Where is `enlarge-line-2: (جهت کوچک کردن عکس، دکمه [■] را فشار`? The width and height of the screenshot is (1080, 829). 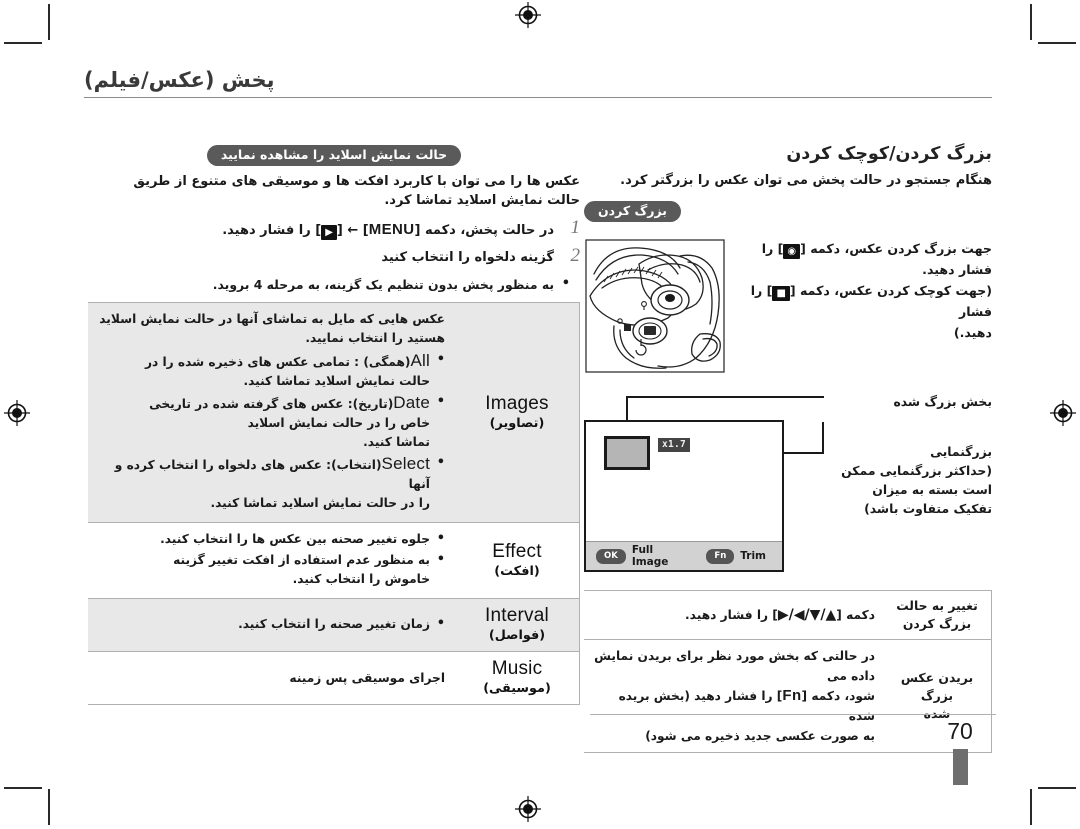
enlarge-line-2: (جهت کوچک کردن عکس، دکمه [■] را فشار is located at coordinates (871, 301).